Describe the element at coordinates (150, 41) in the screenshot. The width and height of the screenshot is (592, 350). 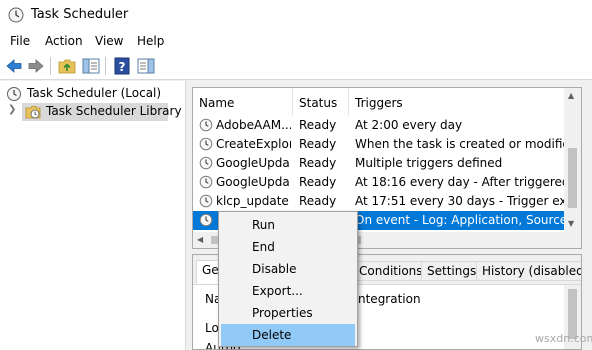
I see `menu-help: Help` at that location.